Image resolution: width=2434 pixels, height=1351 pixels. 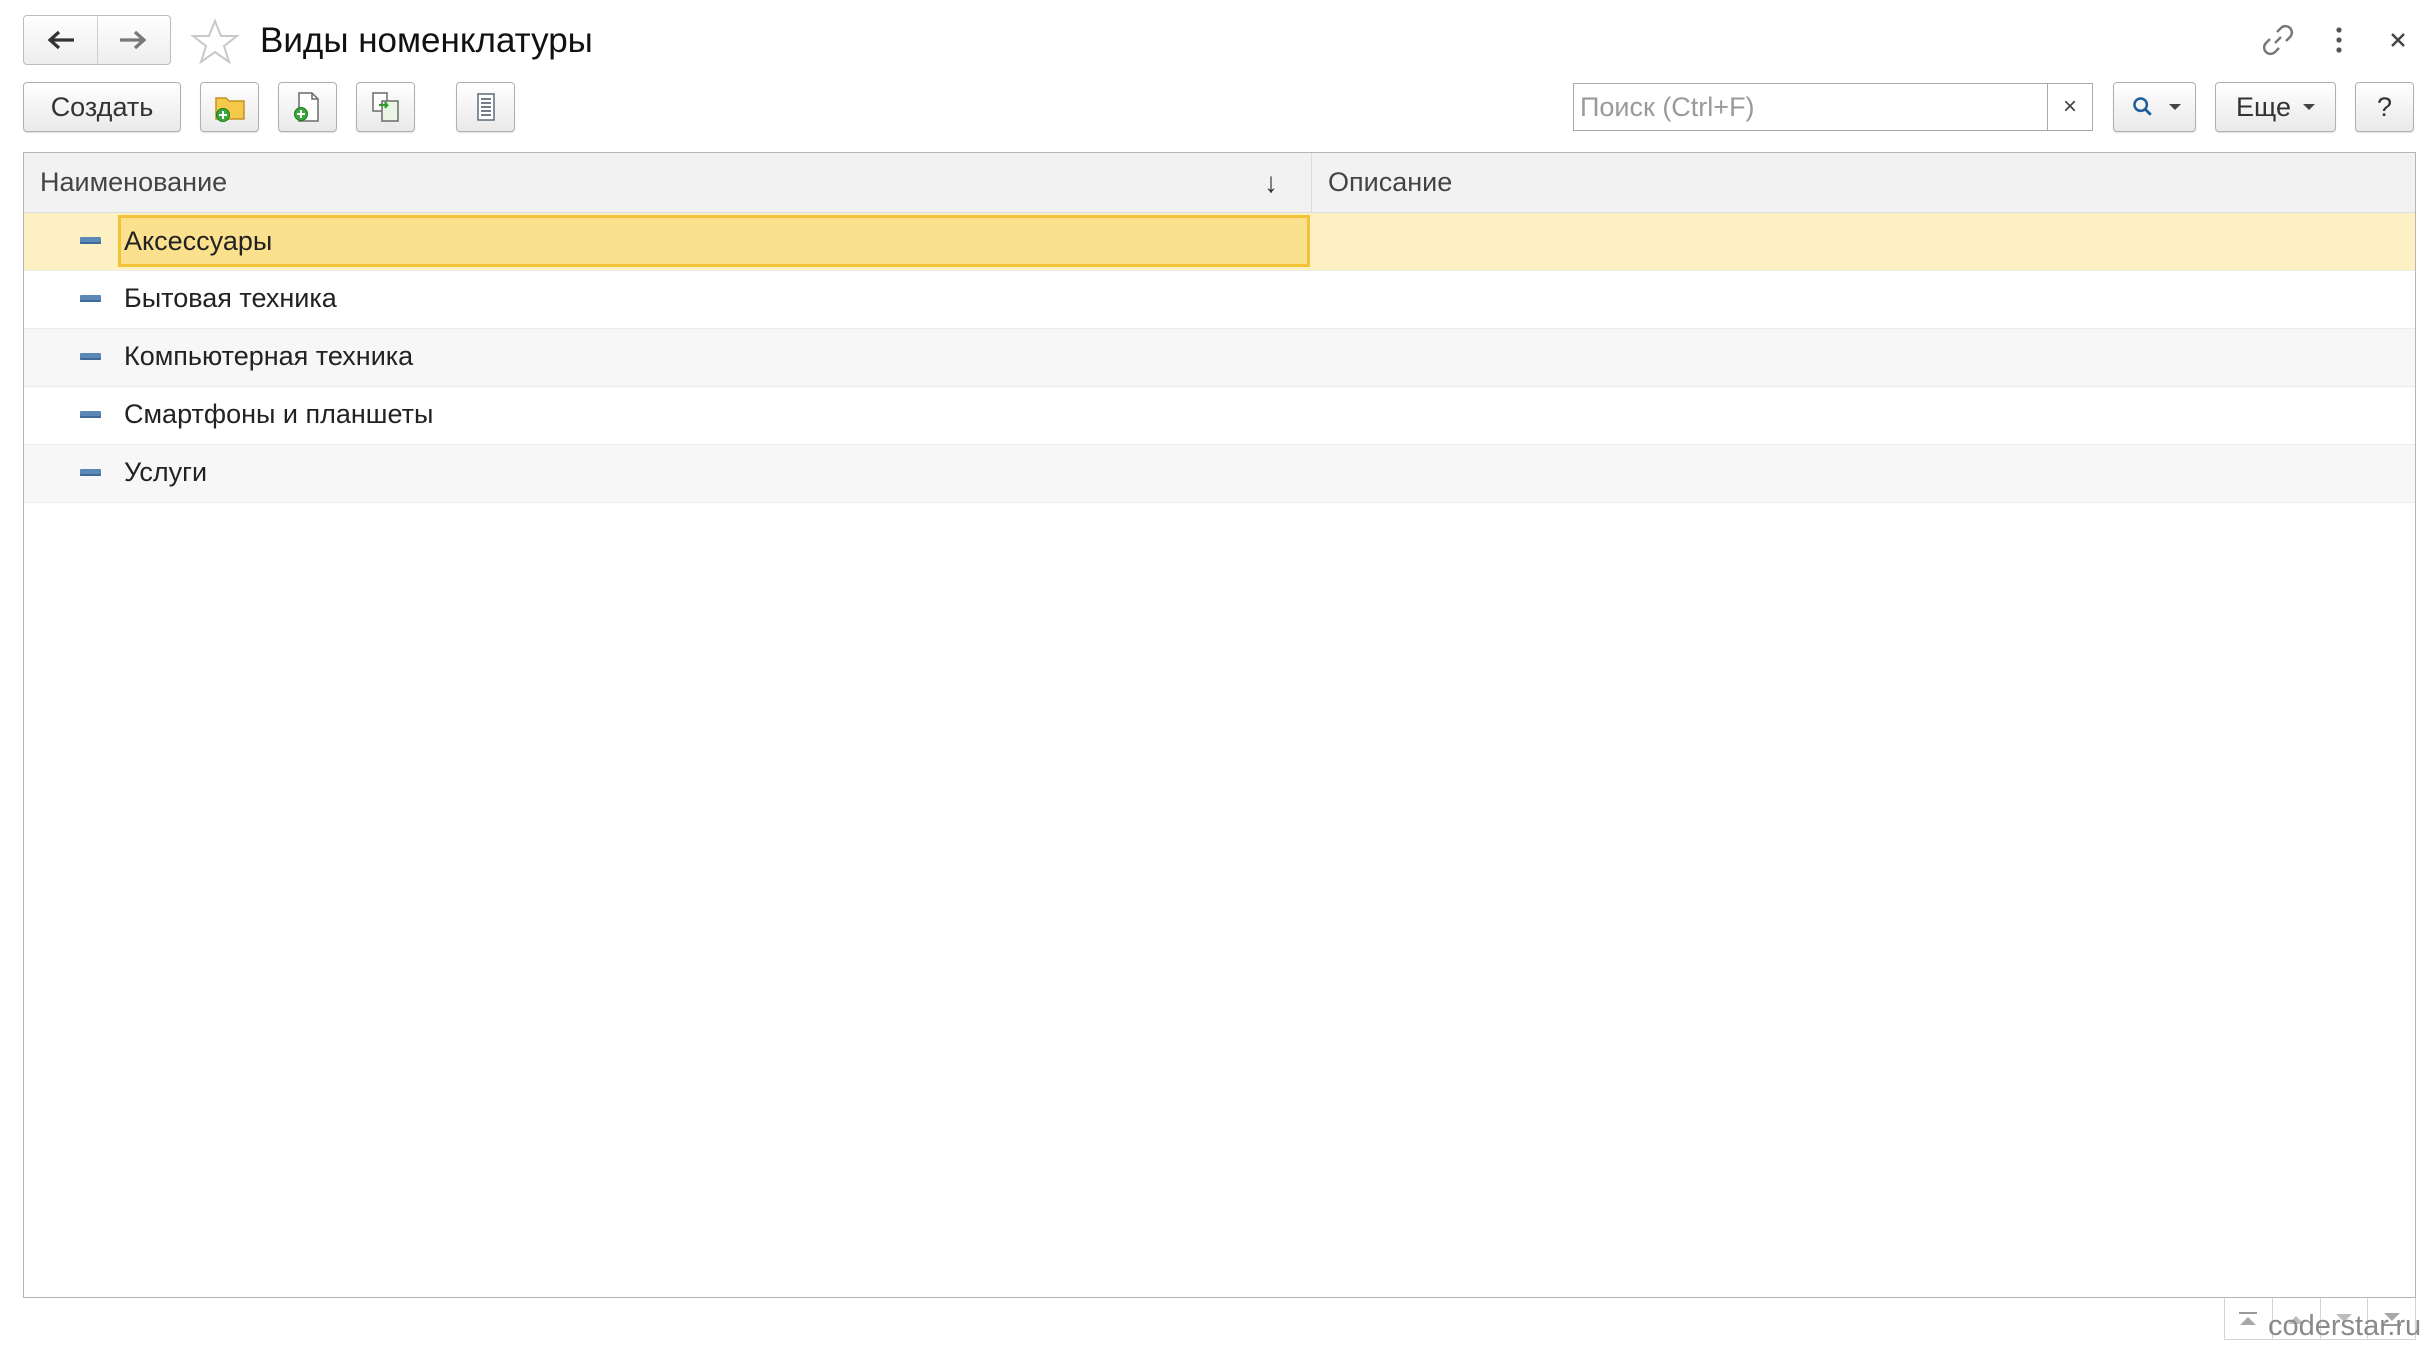 I want to click on search-box: ×, so click(x=1833, y=107).